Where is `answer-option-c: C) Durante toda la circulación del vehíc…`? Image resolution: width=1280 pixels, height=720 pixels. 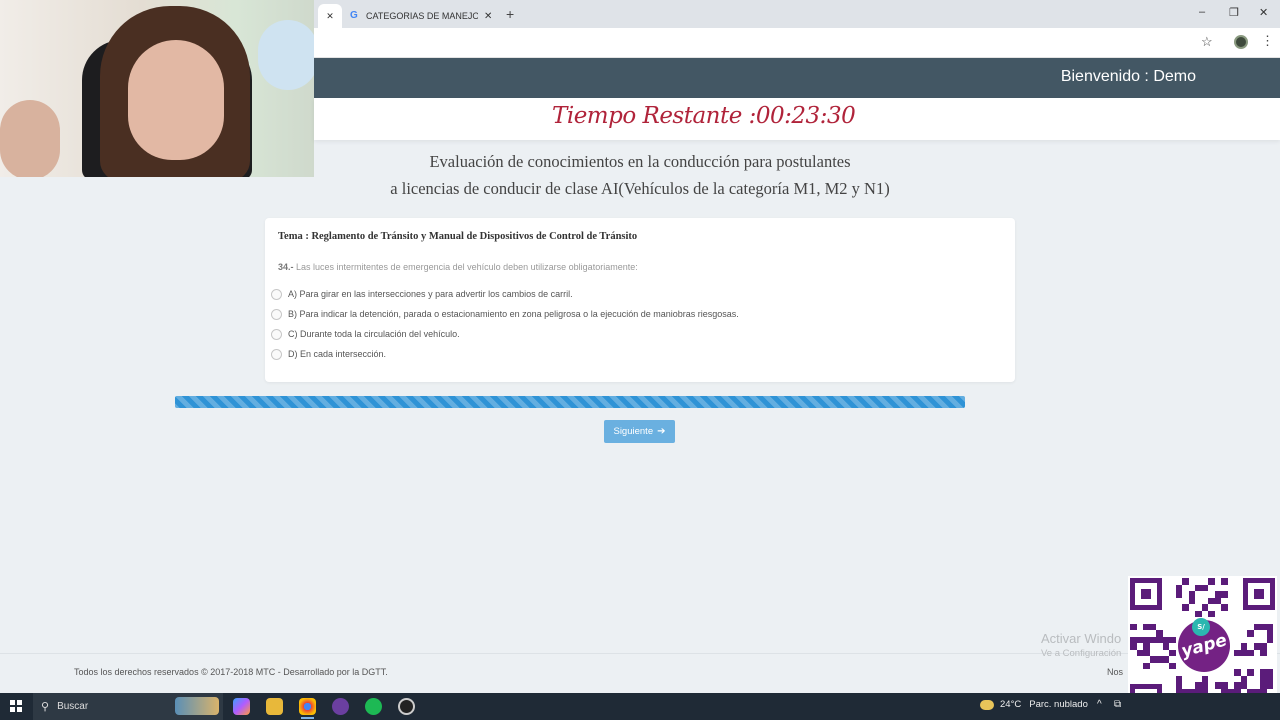
answer-option-c: C) Durante toda la circulación del vehíc… is located at coordinates (365, 334).